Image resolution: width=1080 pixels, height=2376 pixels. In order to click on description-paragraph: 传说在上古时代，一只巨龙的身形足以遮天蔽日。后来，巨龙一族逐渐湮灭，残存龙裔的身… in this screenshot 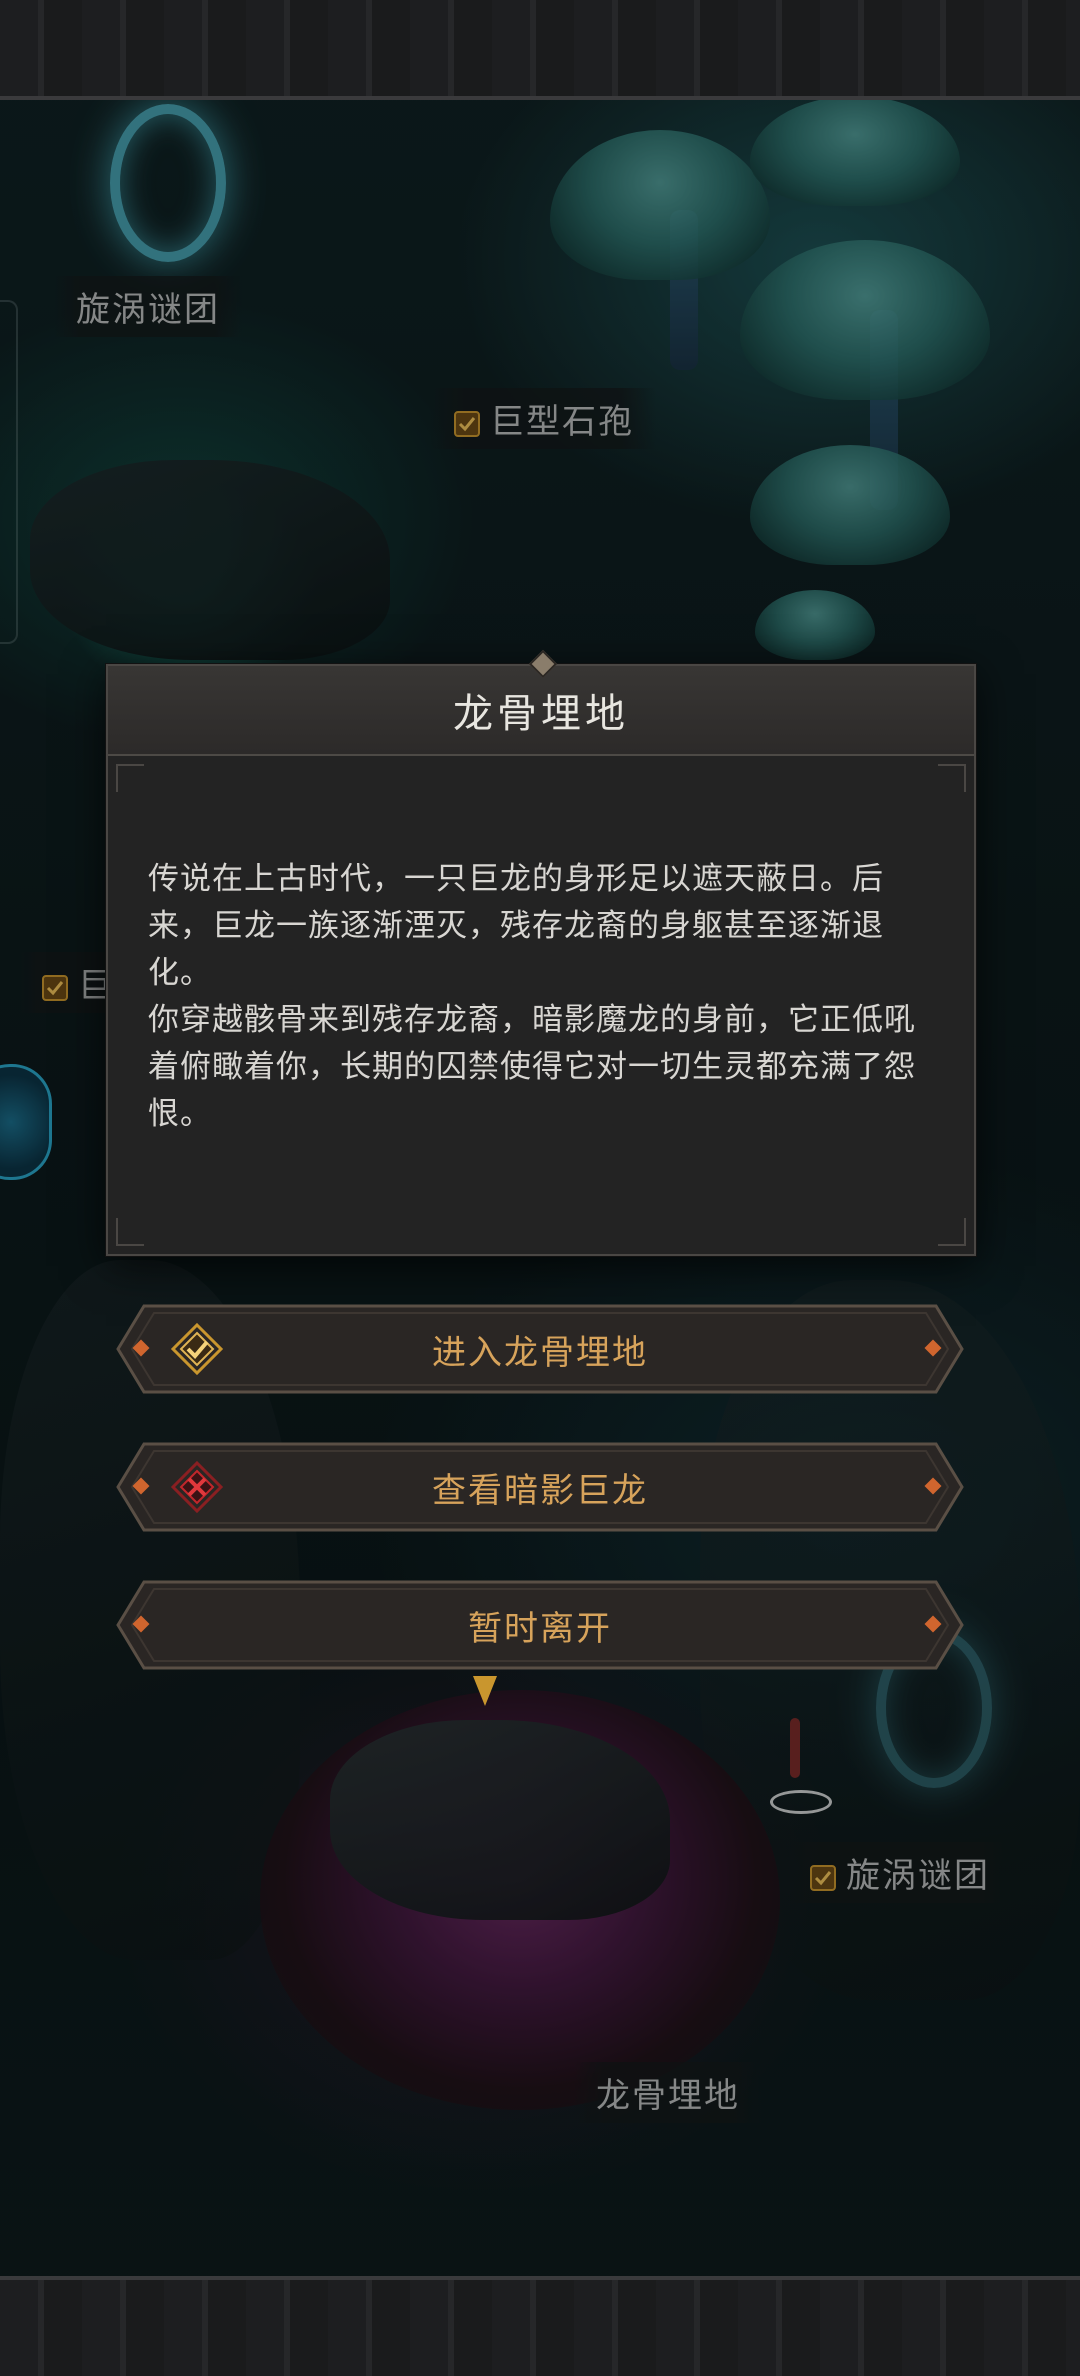, I will do `click(516, 926)`.